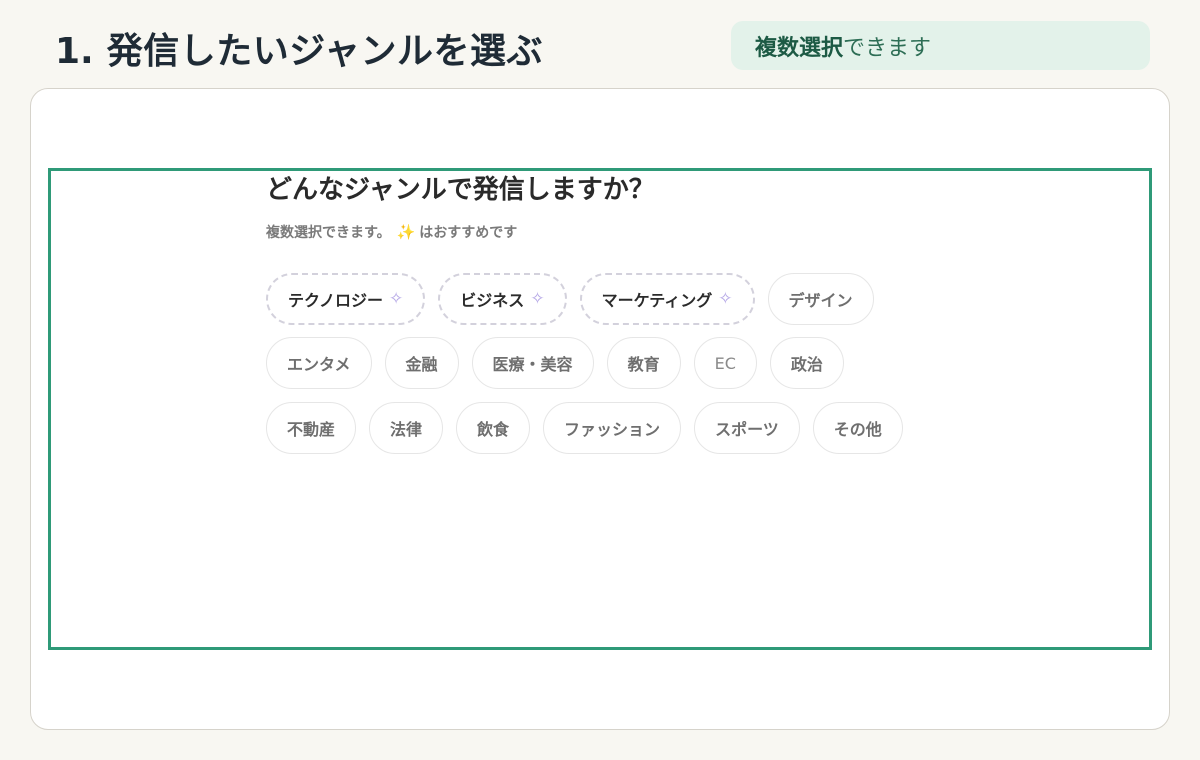 This screenshot has height=760, width=1200. I want to click on step-title: 1. 発信したいジャンルを選ぶ, so click(299, 52).